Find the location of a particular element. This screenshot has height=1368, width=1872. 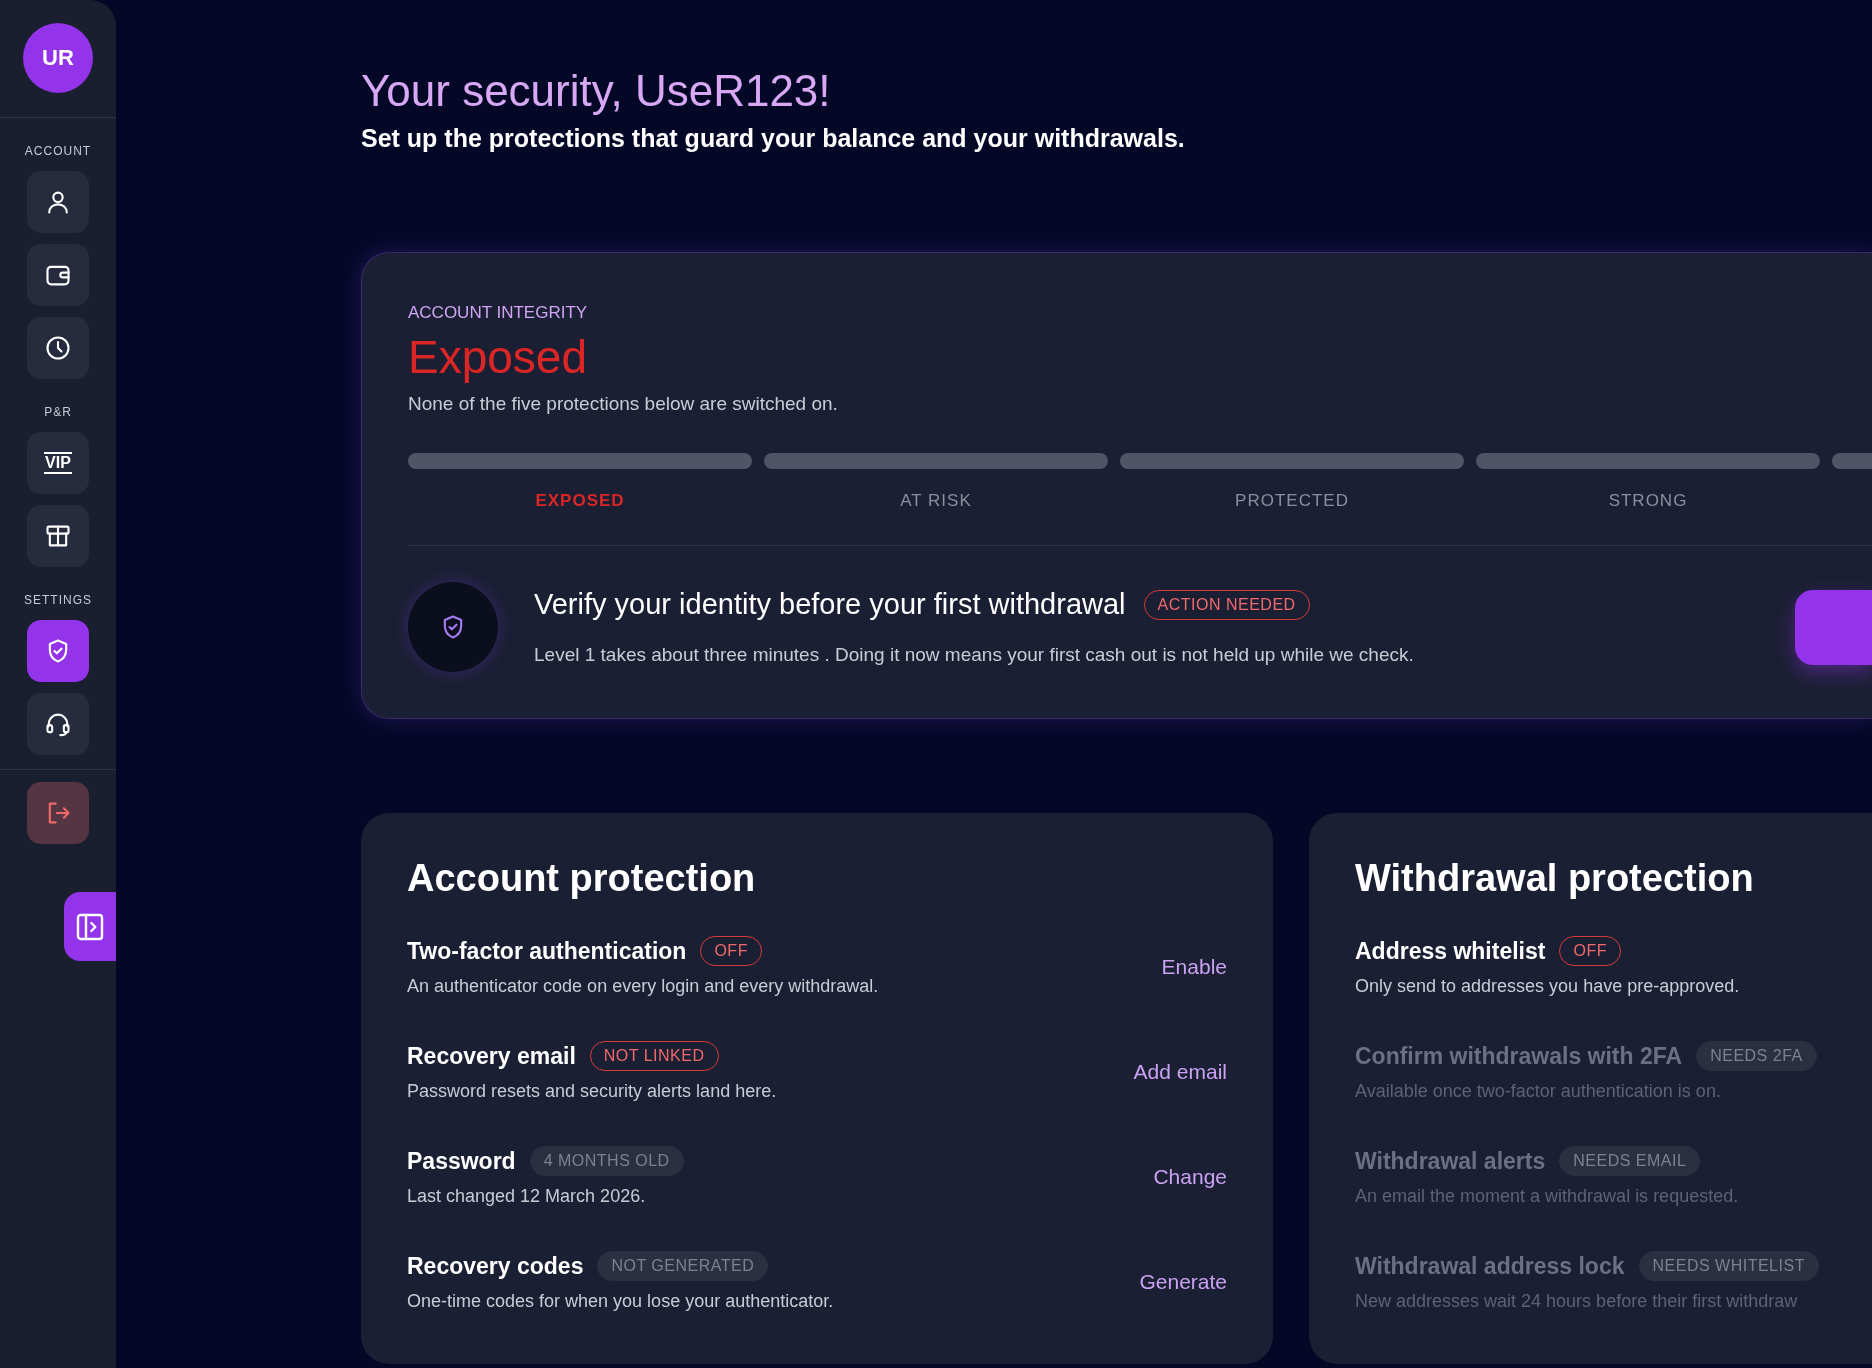

setting-title: Recovery email is located at coordinates (491, 1056).